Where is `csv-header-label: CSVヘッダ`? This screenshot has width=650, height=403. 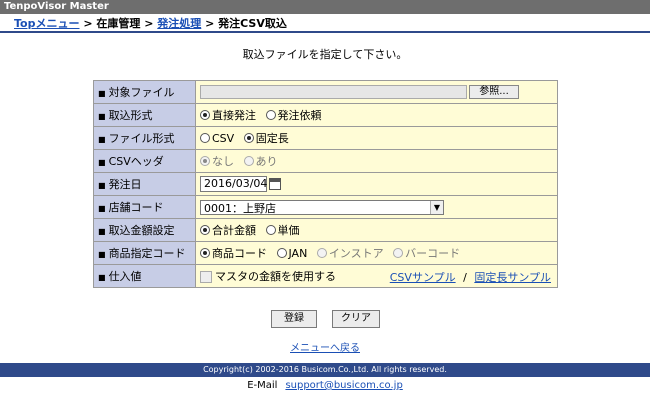 csv-header-label: CSVヘッダ is located at coordinates (136, 161).